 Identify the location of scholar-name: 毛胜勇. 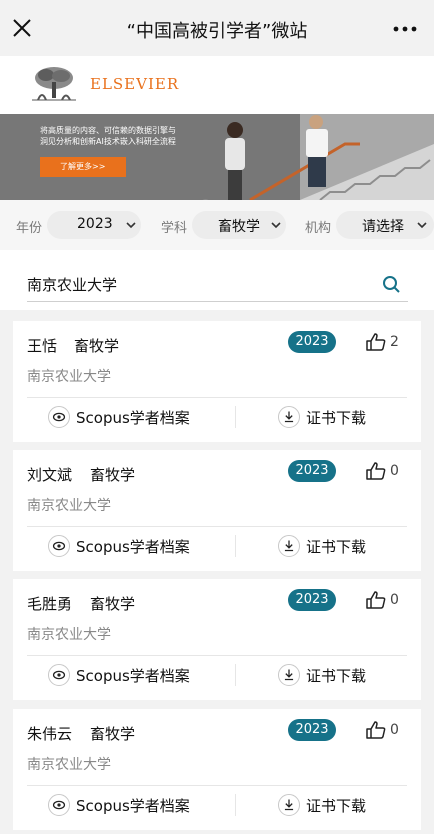
(50, 604).